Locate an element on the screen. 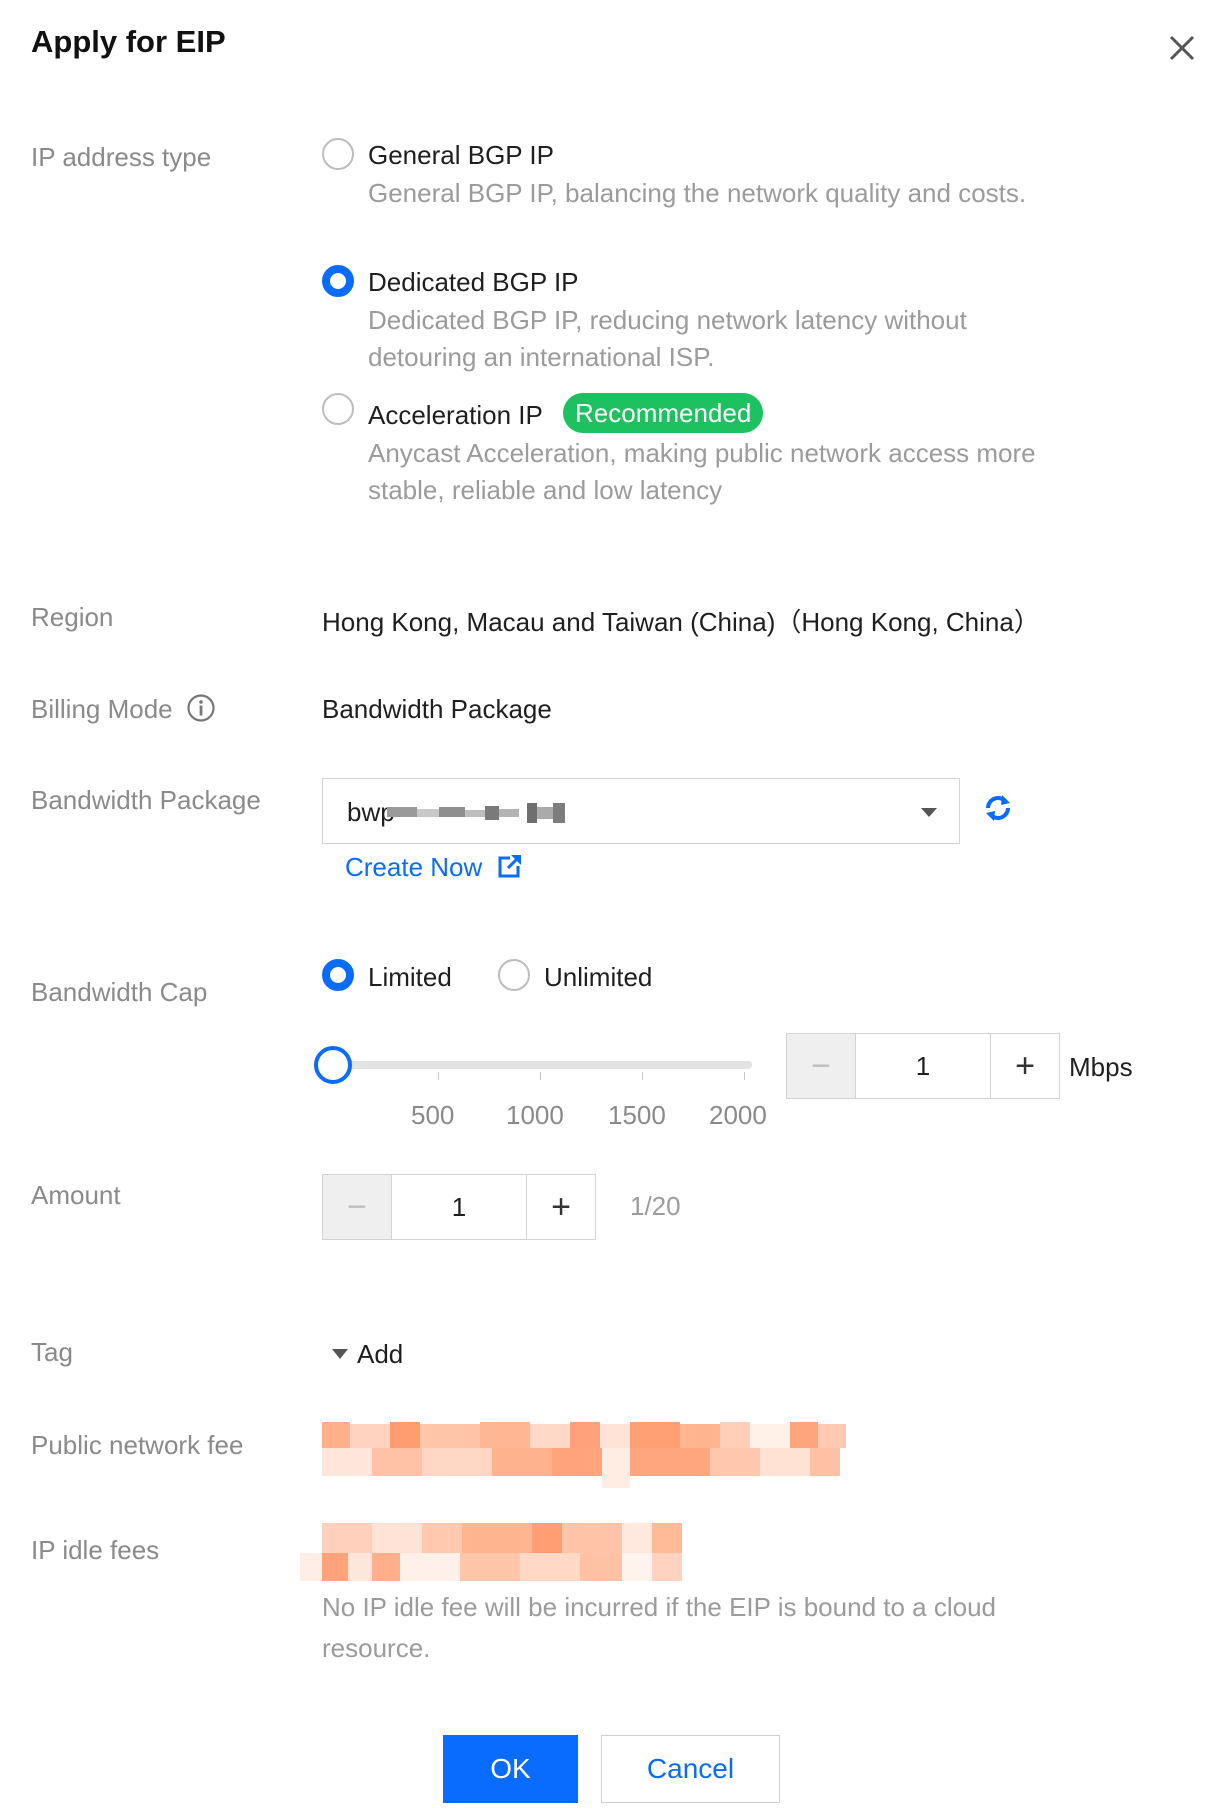  bandwidth-cap-label: Bandwidth Cap is located at coordinates (119, 992).